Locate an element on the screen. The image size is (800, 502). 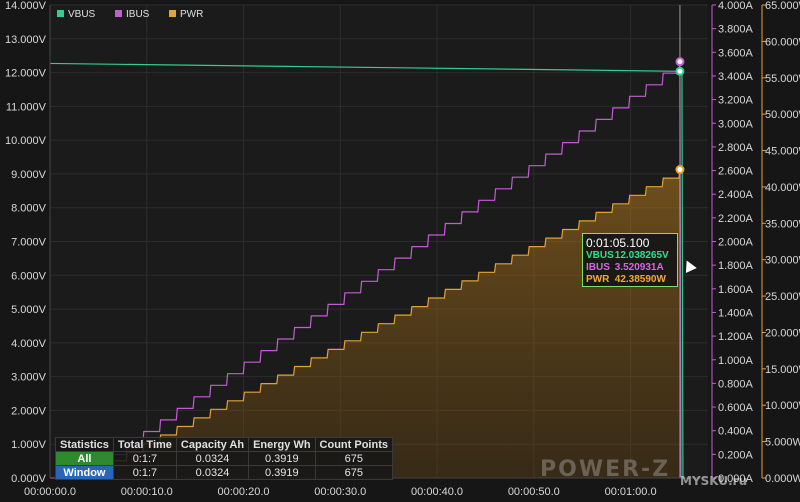
y-right2-tick-label: 40.000W is located at coordinates (782, 188).